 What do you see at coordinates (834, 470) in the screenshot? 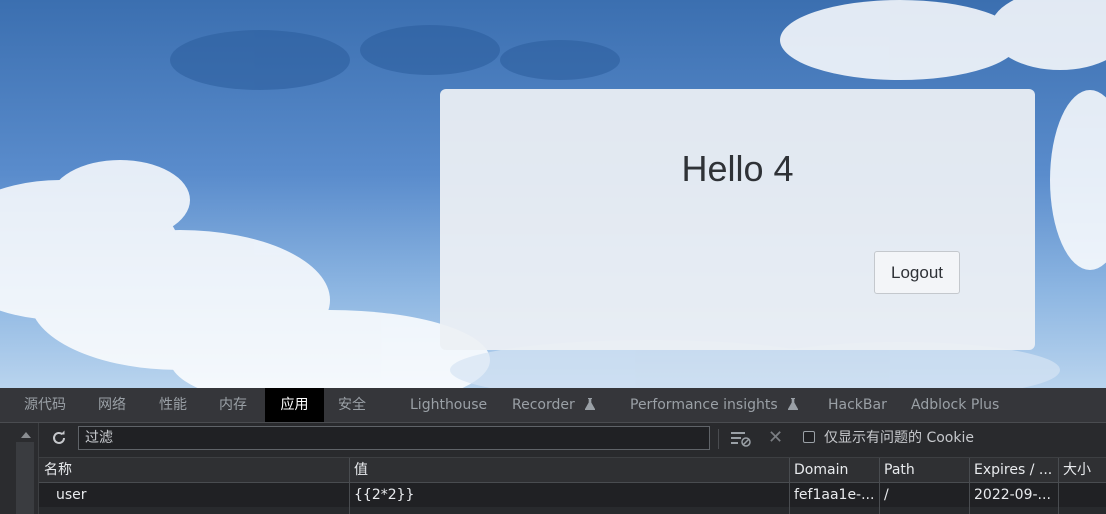
I see `column-header-domain: Domain` at bounding box center [834, 470].